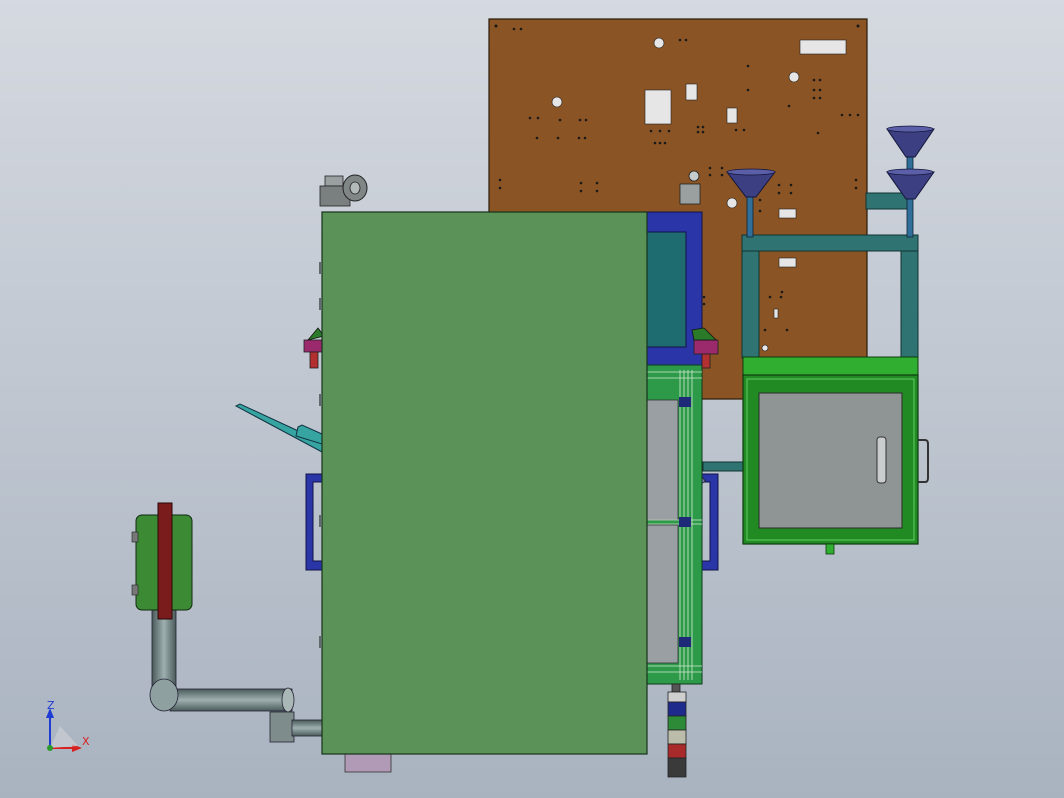  I want to click on center-rack, so click(674, 524).